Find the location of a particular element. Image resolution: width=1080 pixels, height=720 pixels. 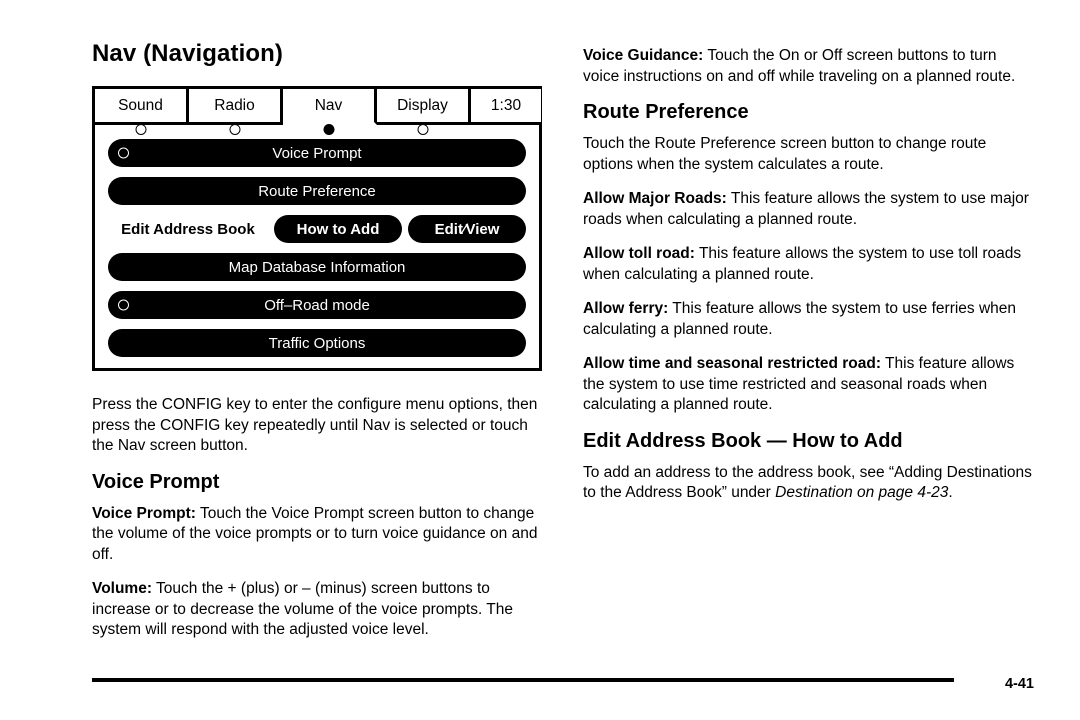

how-to-add-button: How to Add is located at coordinates (338, 229).